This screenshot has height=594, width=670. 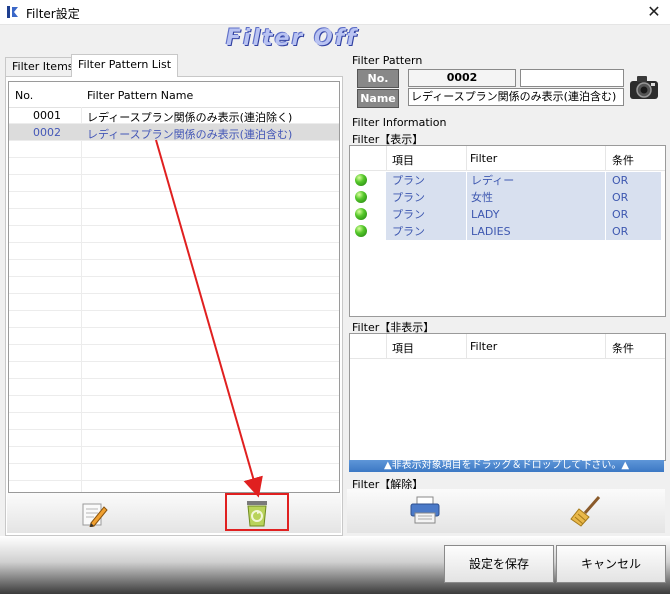 What do you see at coordinates (378, 98) in the screenshot?
I see `name-label: Name` at bounding box center [378, 98].